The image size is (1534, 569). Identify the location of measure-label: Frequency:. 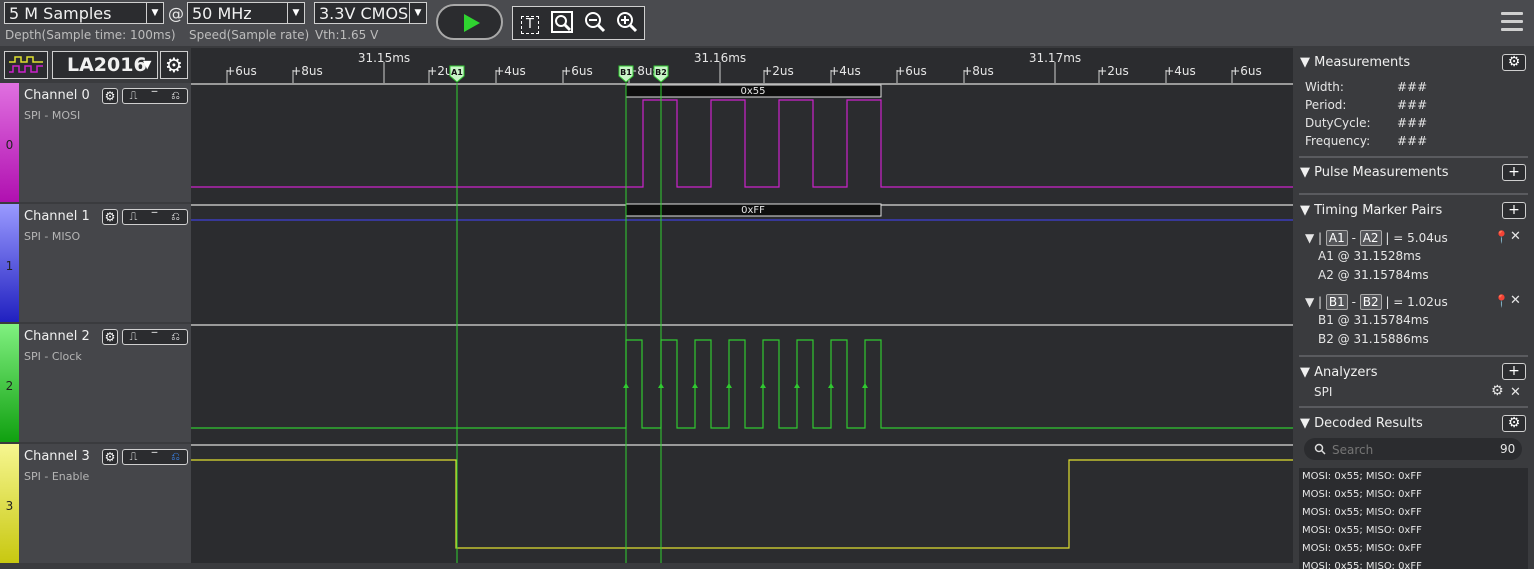
(1338, 141).